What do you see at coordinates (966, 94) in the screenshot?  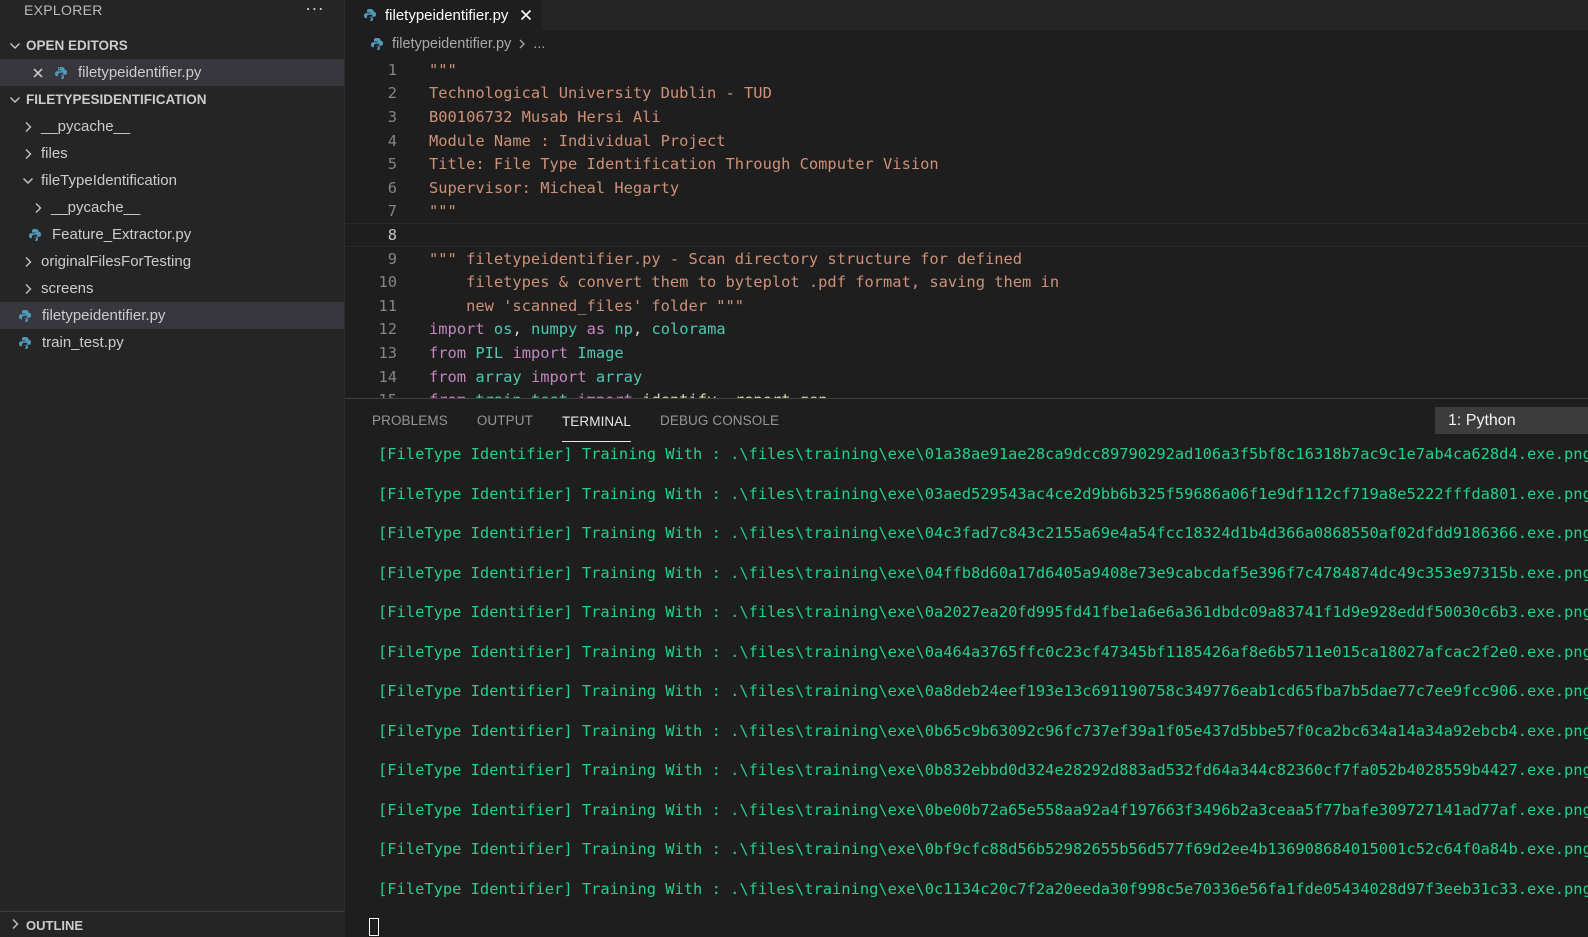 I see `code-line: 2 Technological University Dublin - TUD` at bounding box center [966, 94].